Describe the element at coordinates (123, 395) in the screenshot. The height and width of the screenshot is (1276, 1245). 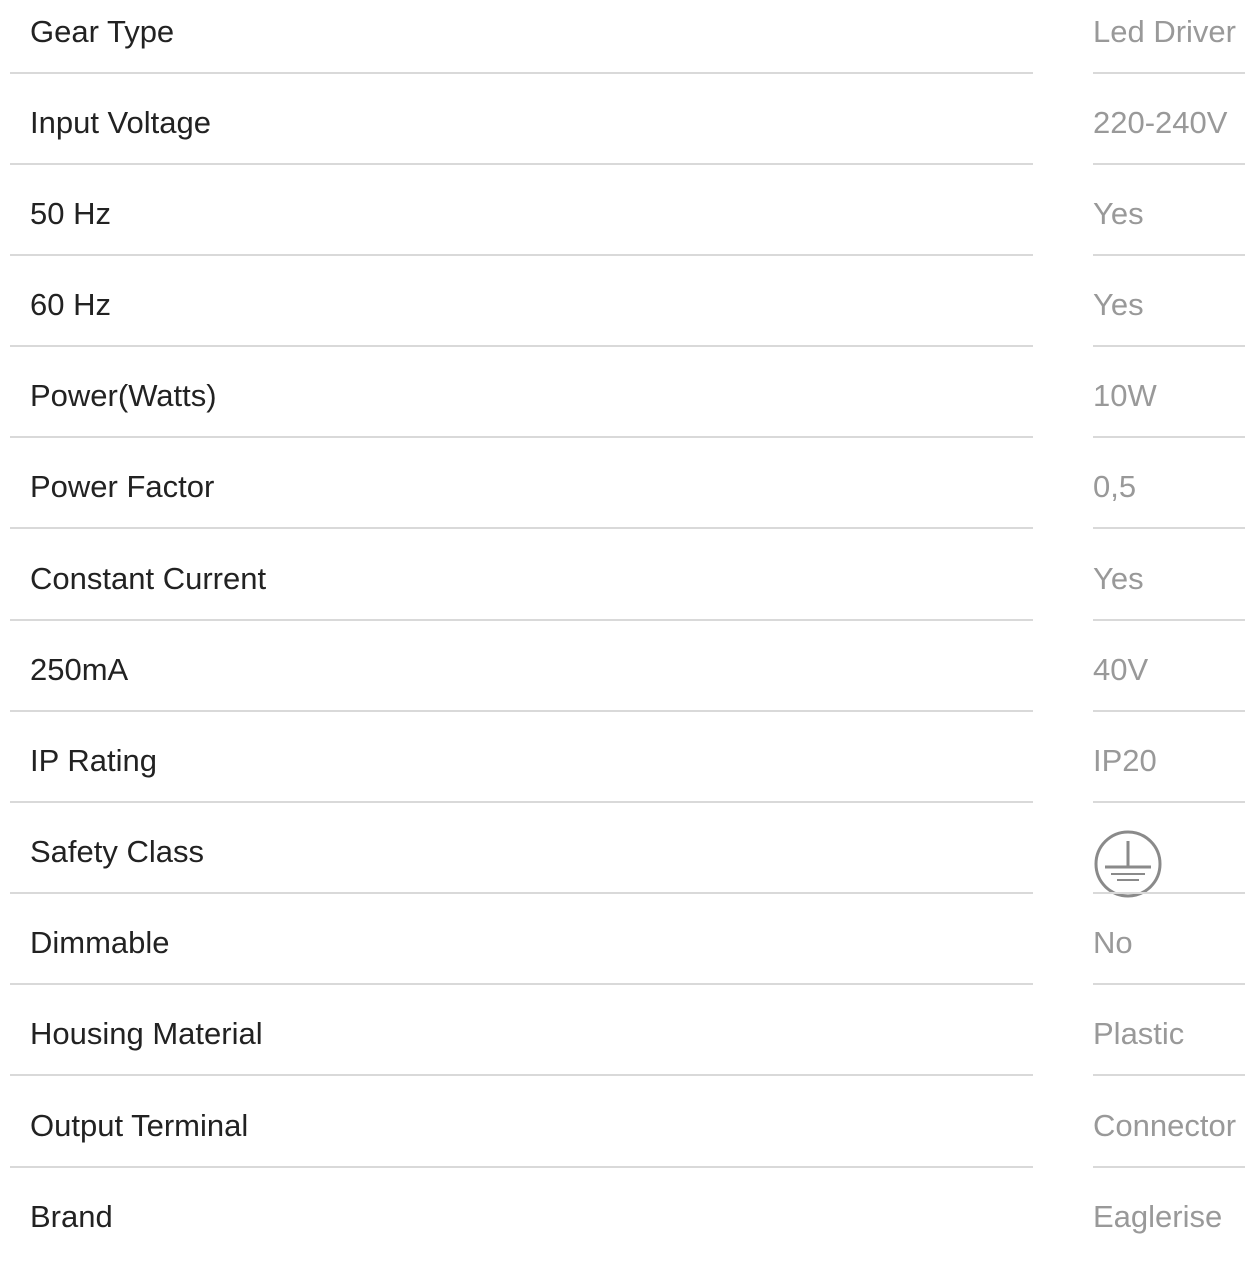
I see `spec-label: Power(Watts)` at that location.